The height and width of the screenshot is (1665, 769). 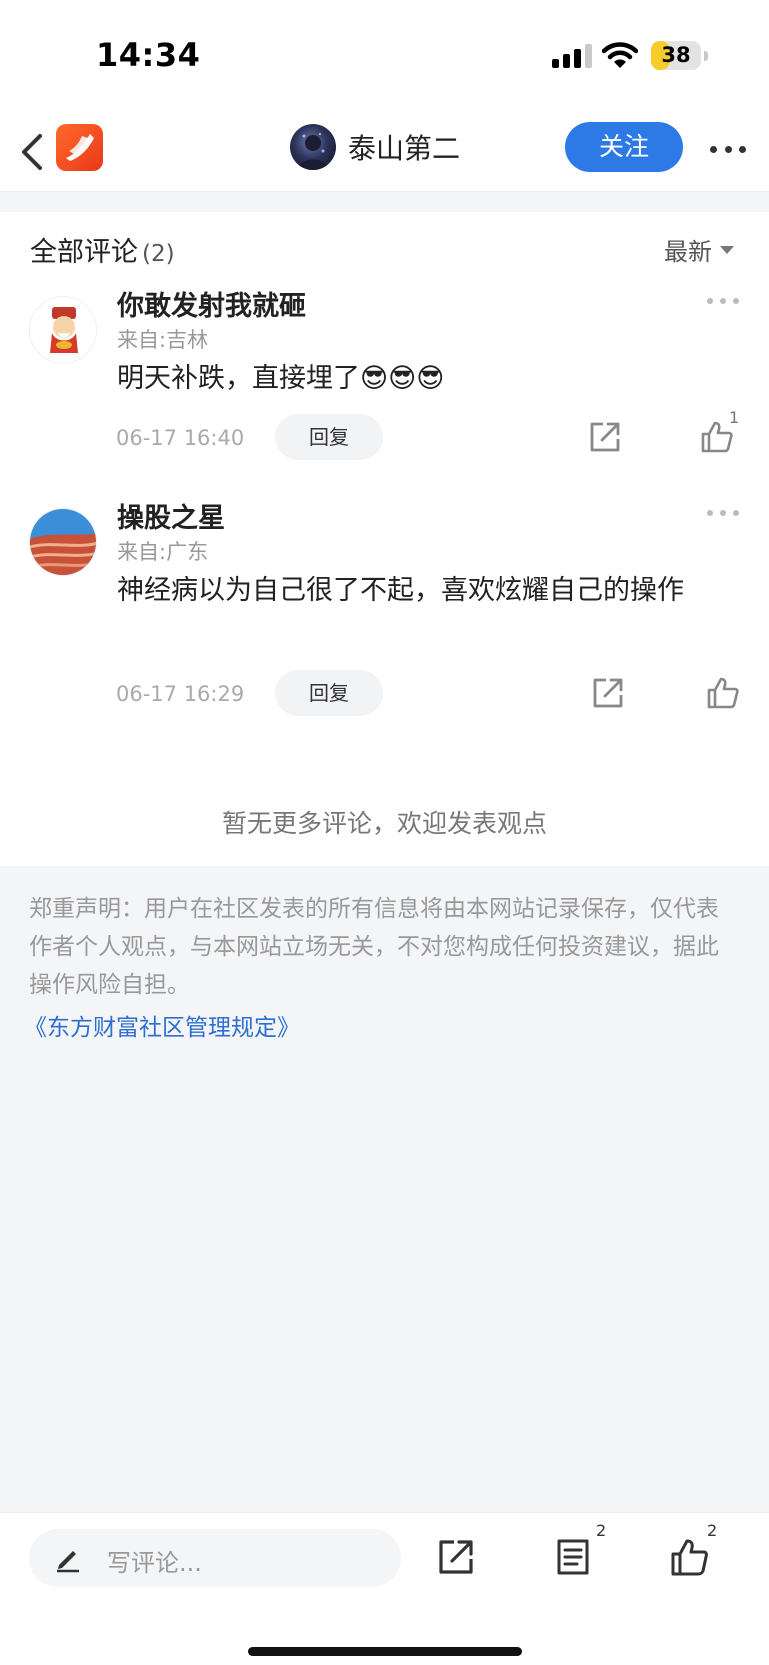 What do you see at coordinates (728, 149) in the screenshot?
I see `more-options-icon` at bounding box center [728, 149].